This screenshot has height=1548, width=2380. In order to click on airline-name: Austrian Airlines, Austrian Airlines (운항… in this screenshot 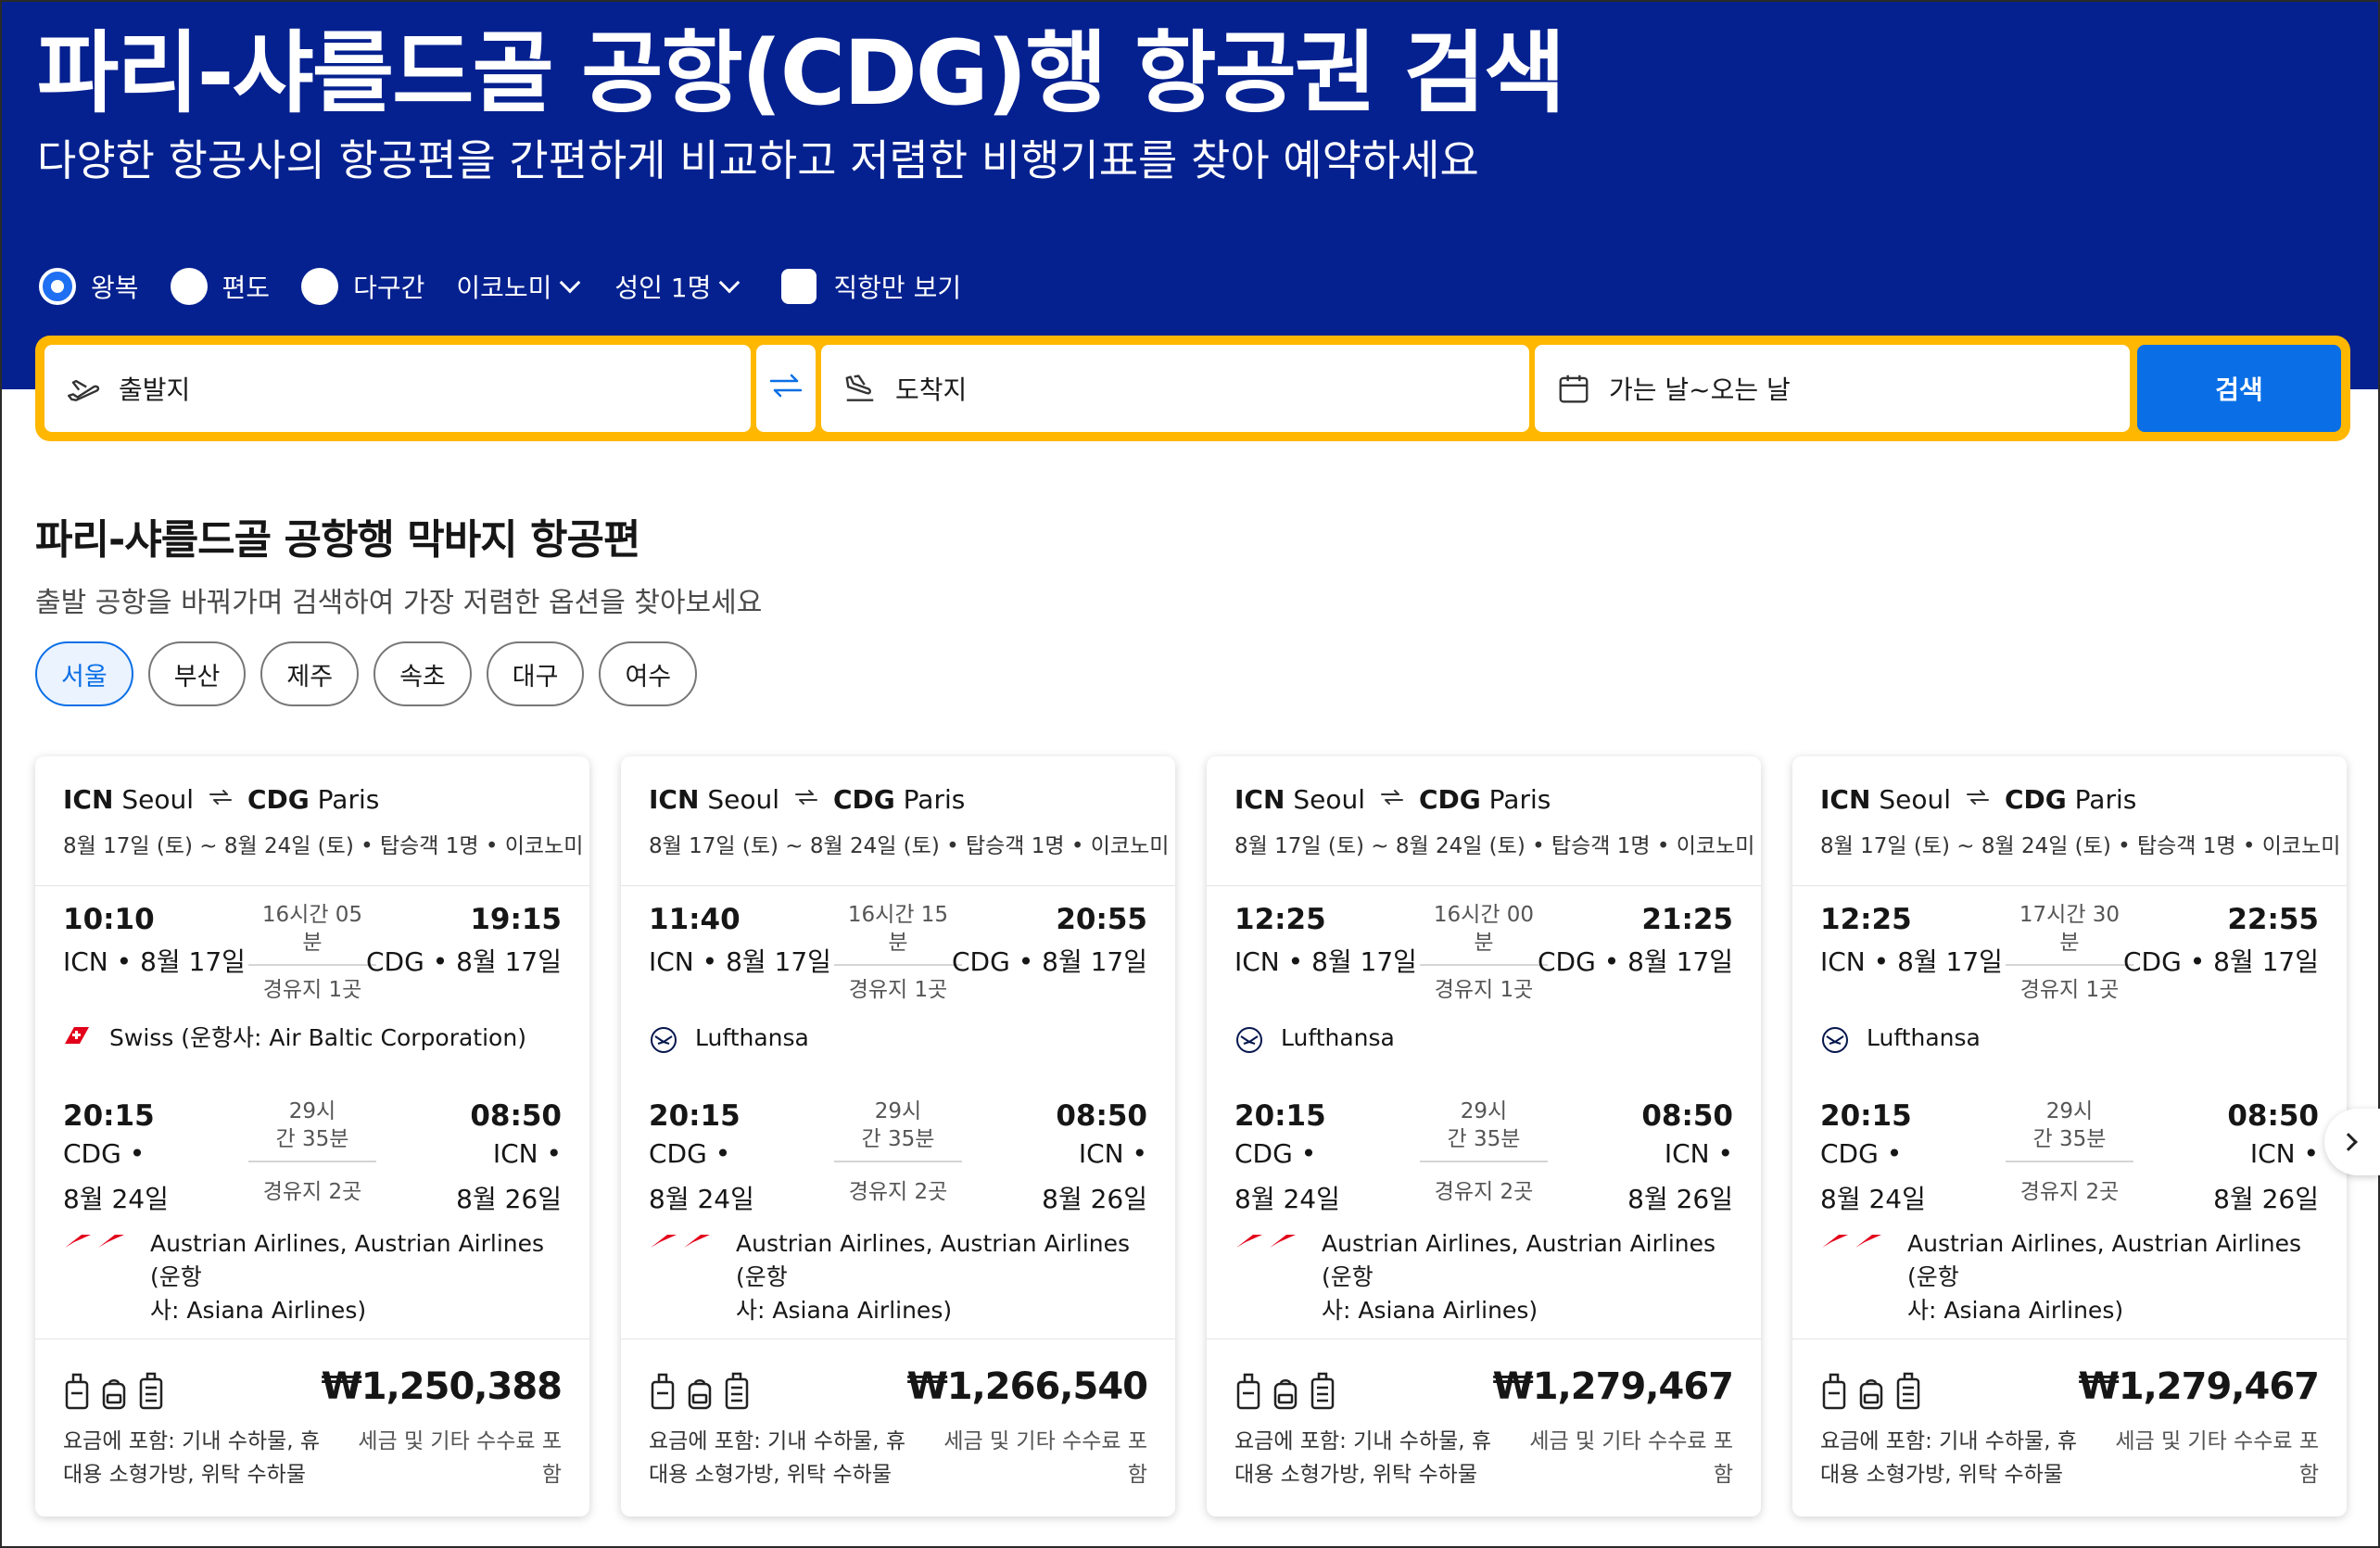, I will do `click(933, 1277)`.